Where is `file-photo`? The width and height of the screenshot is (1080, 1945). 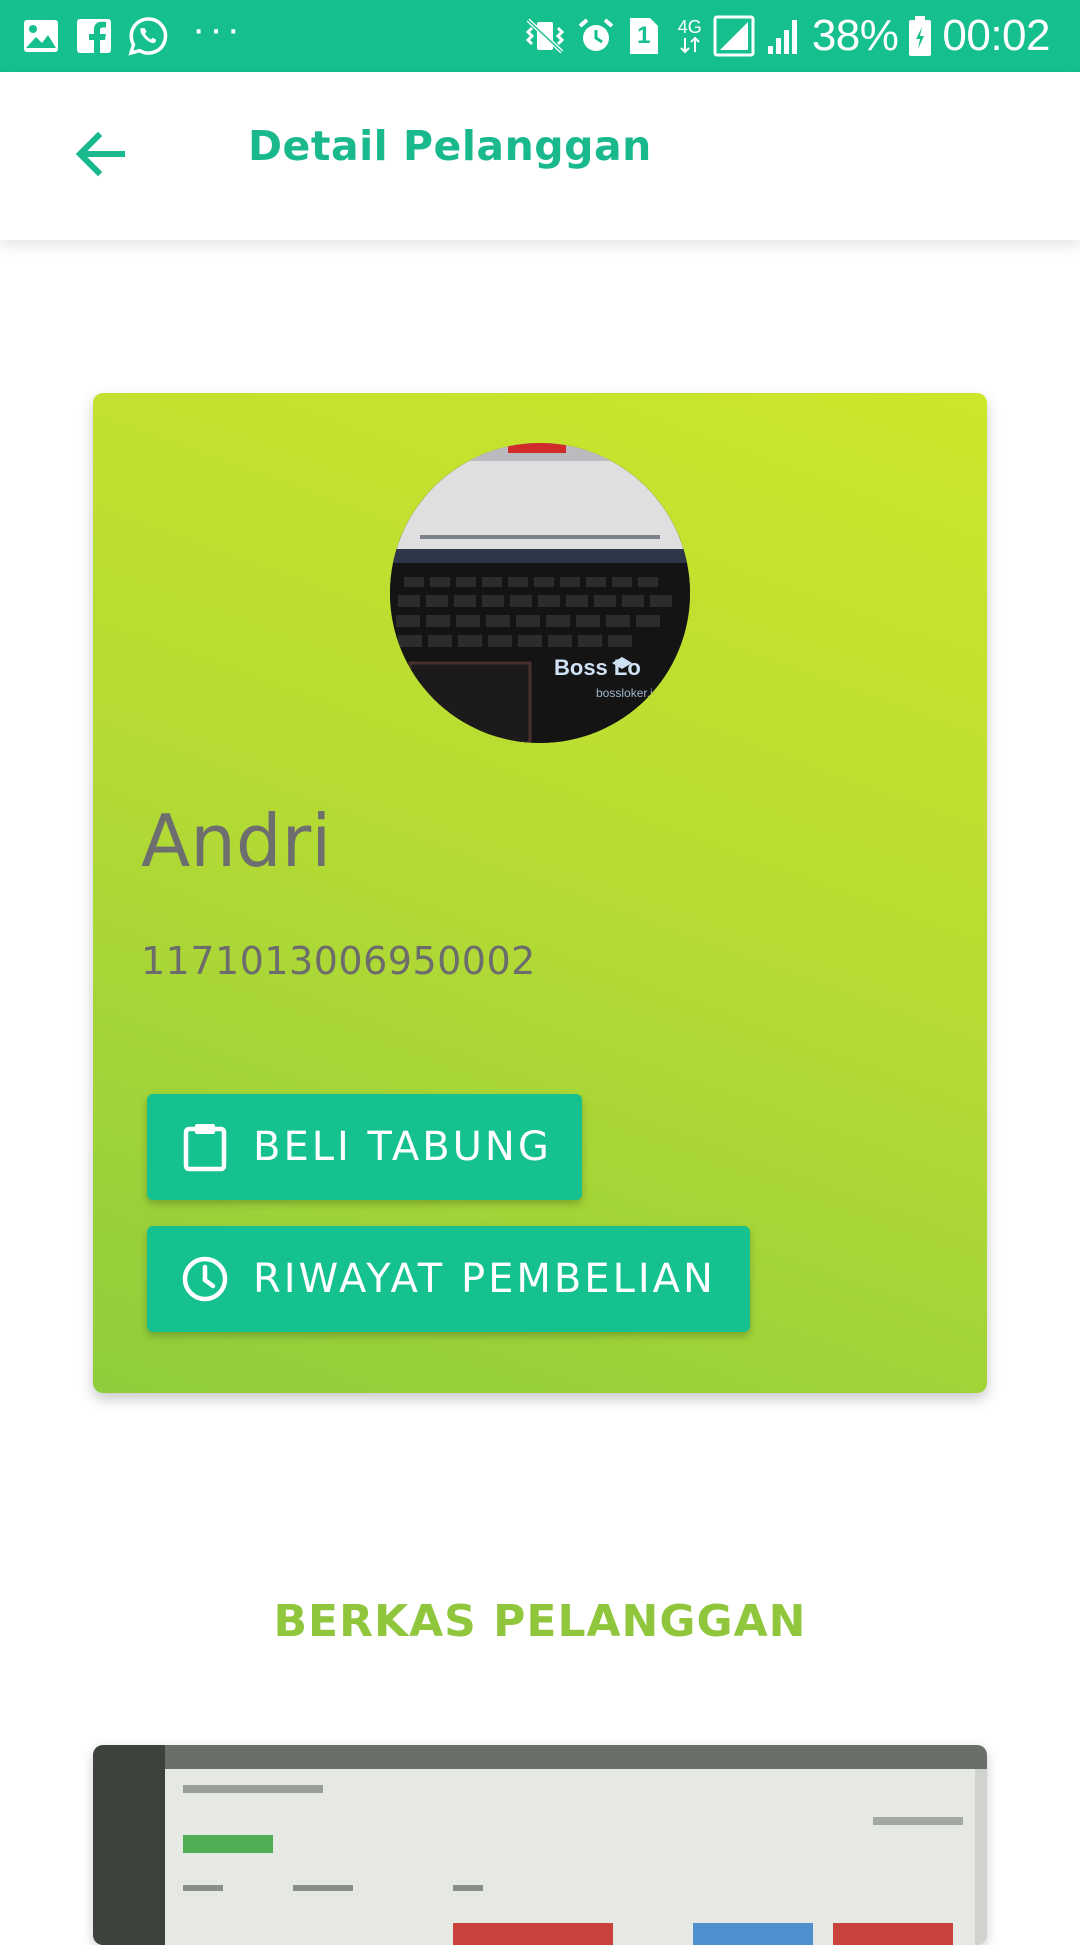 file-photo is located at coordinates (540, 1845).